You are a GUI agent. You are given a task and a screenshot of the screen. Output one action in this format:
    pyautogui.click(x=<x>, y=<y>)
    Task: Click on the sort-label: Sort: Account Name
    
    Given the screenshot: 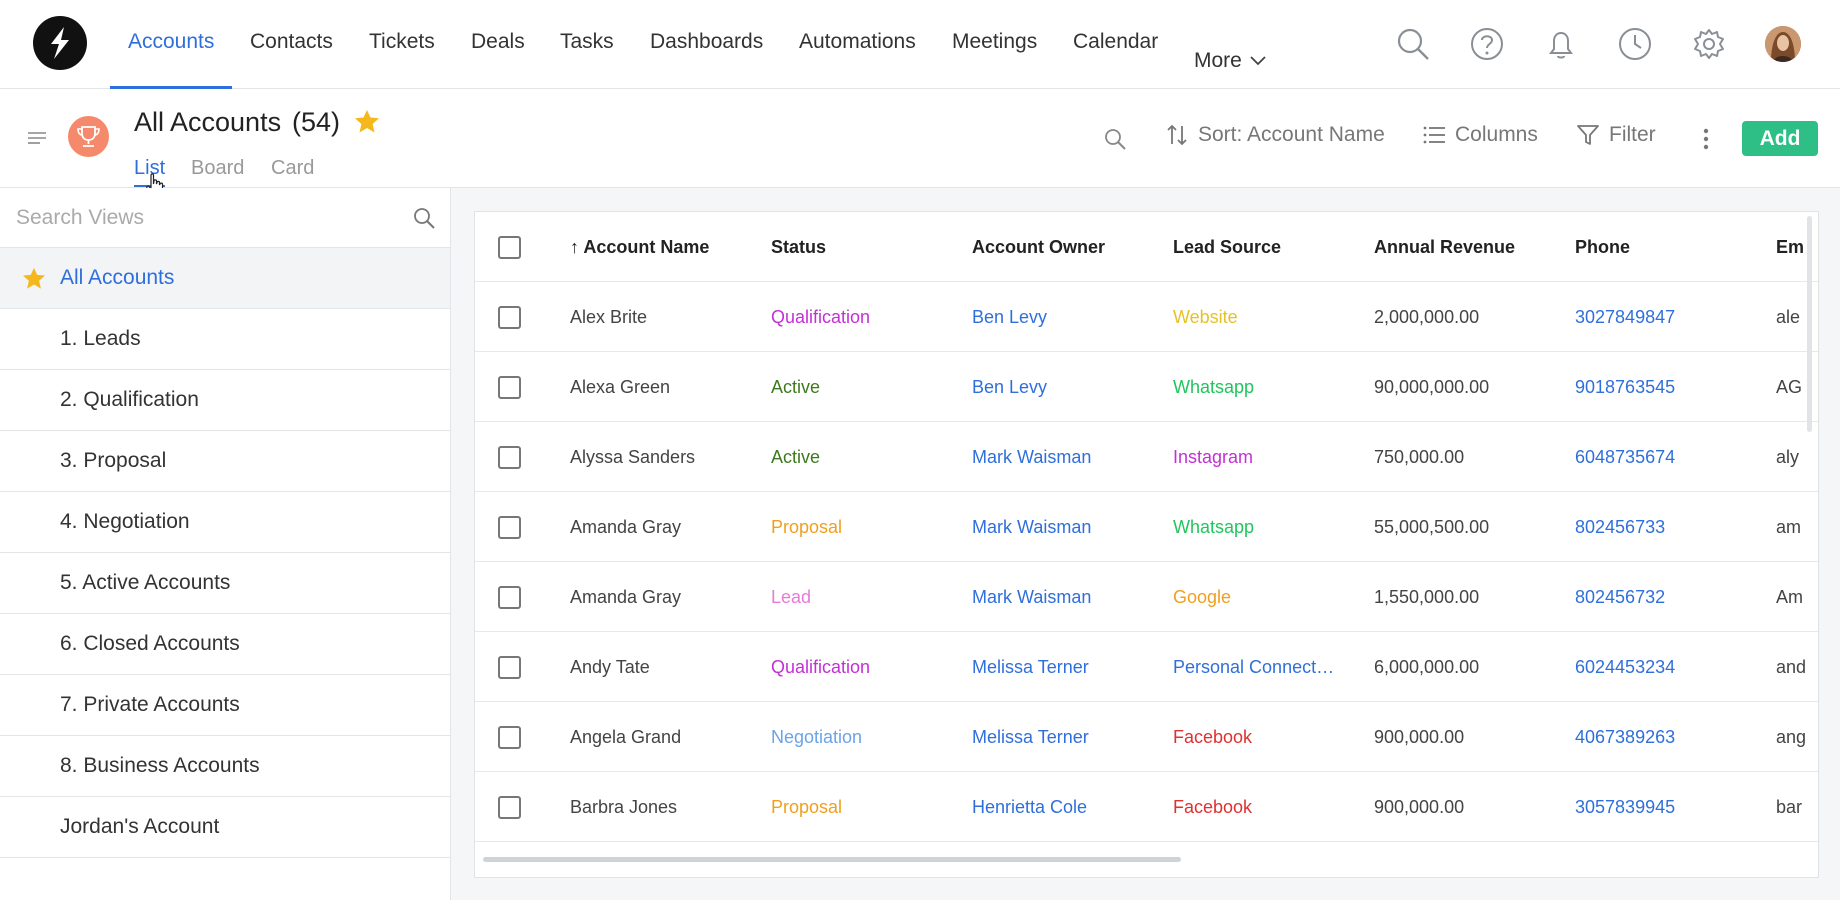 What is the action you would take?
    pyautogui.click(x=1291, y=134)
    